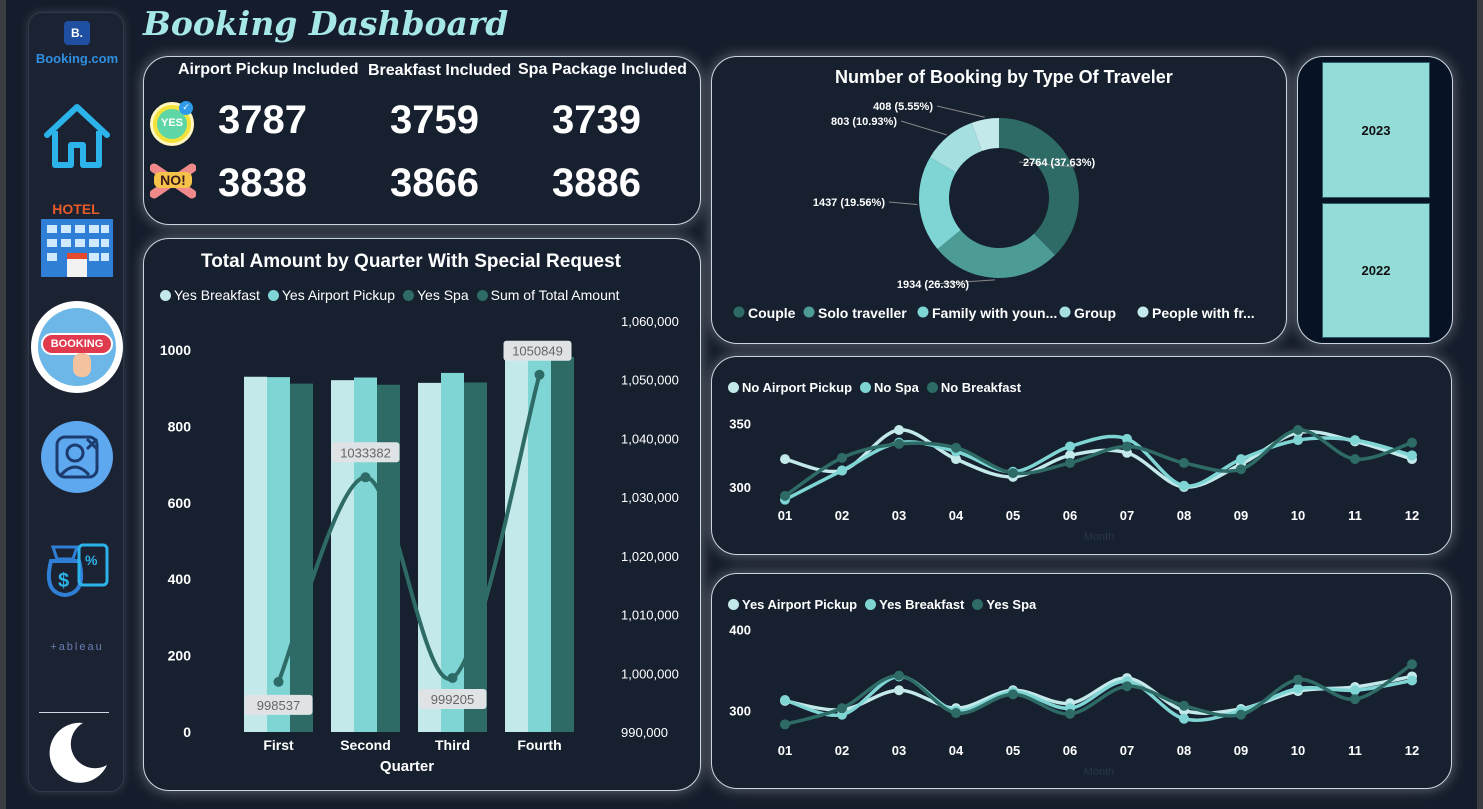 This screenshot has height=809, width=1483. What do you see at coordinates (650, 380) in the screenshot?
I see `y2-tick-label: 1,050,000` at bounding box center [650, 380].